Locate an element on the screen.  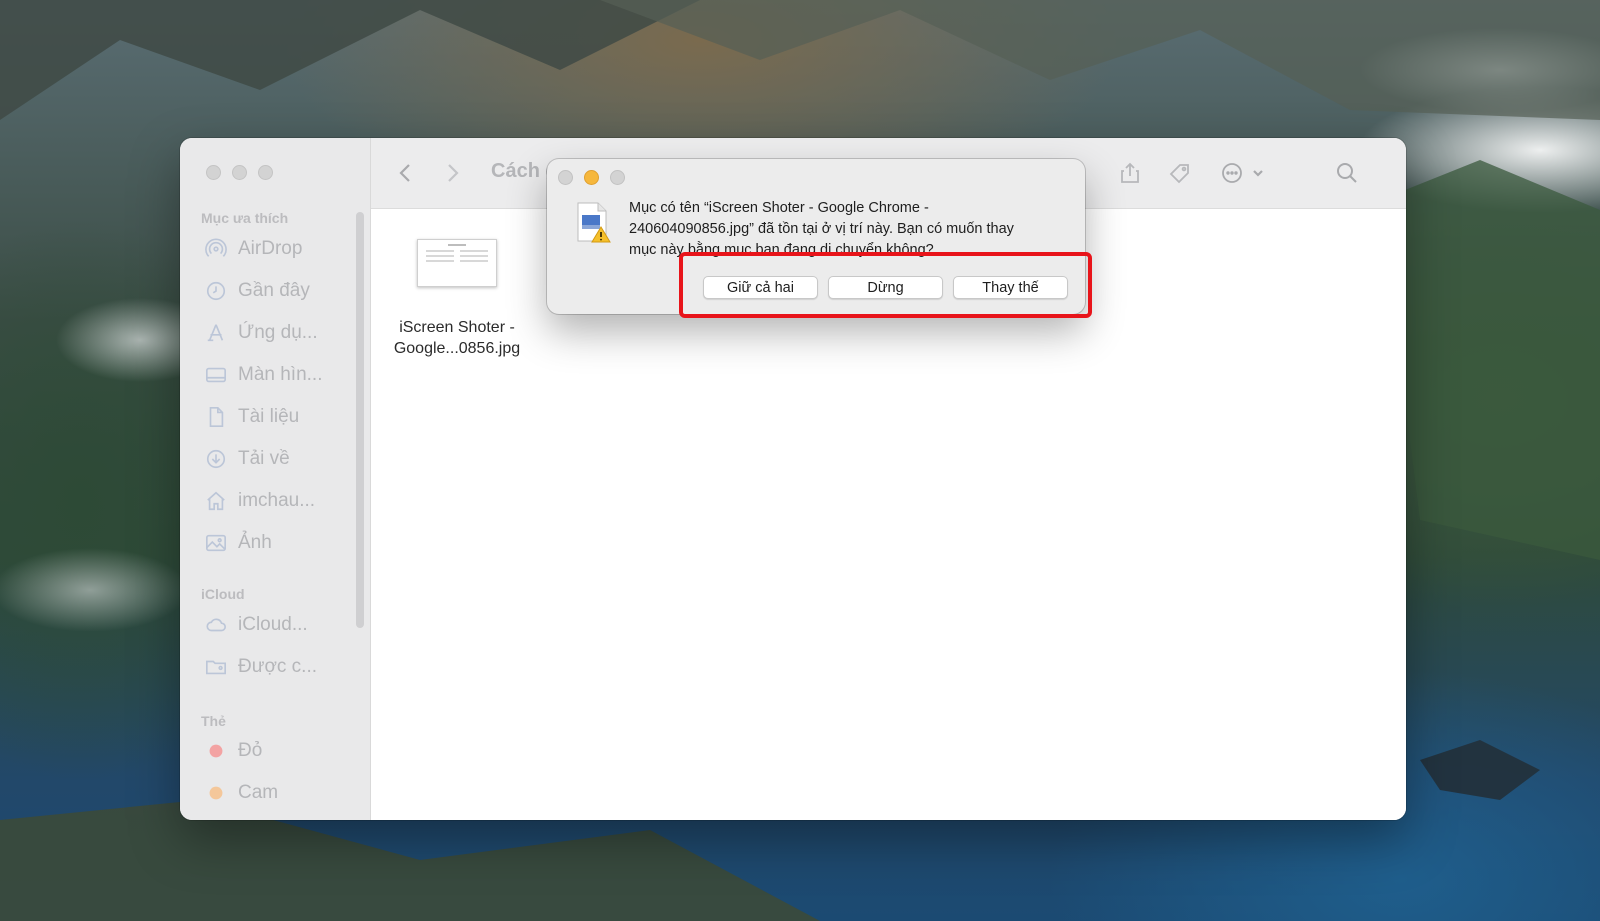
sidebar-item-label: Tài liệu is located at coordinates (269, 416).